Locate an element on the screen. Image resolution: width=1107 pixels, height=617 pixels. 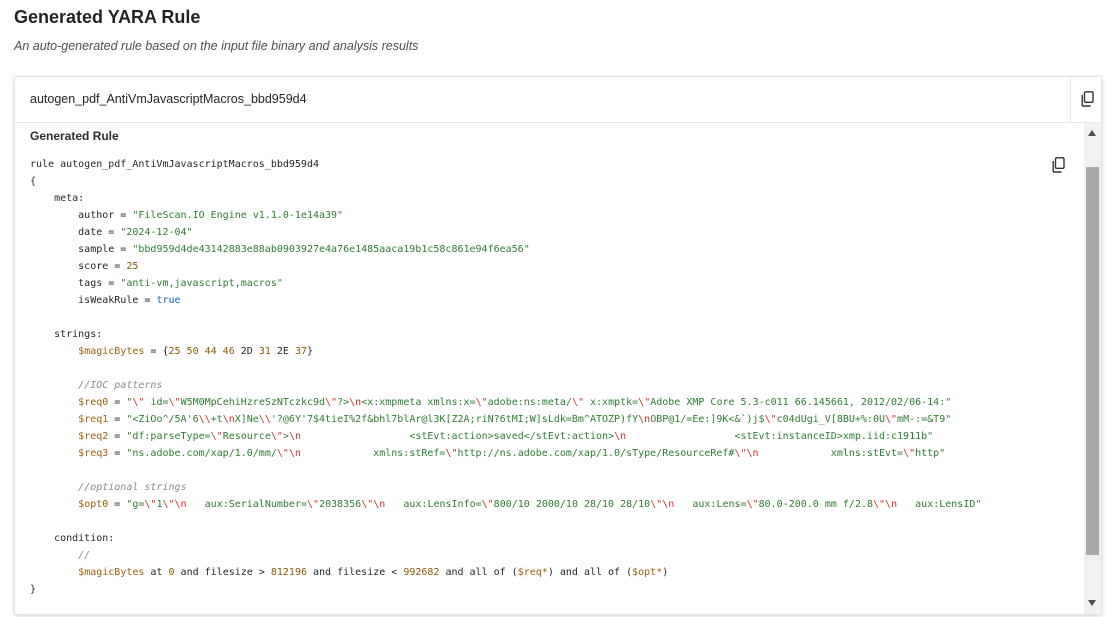
code-token: $opt* is located at coordinates (647, 572).